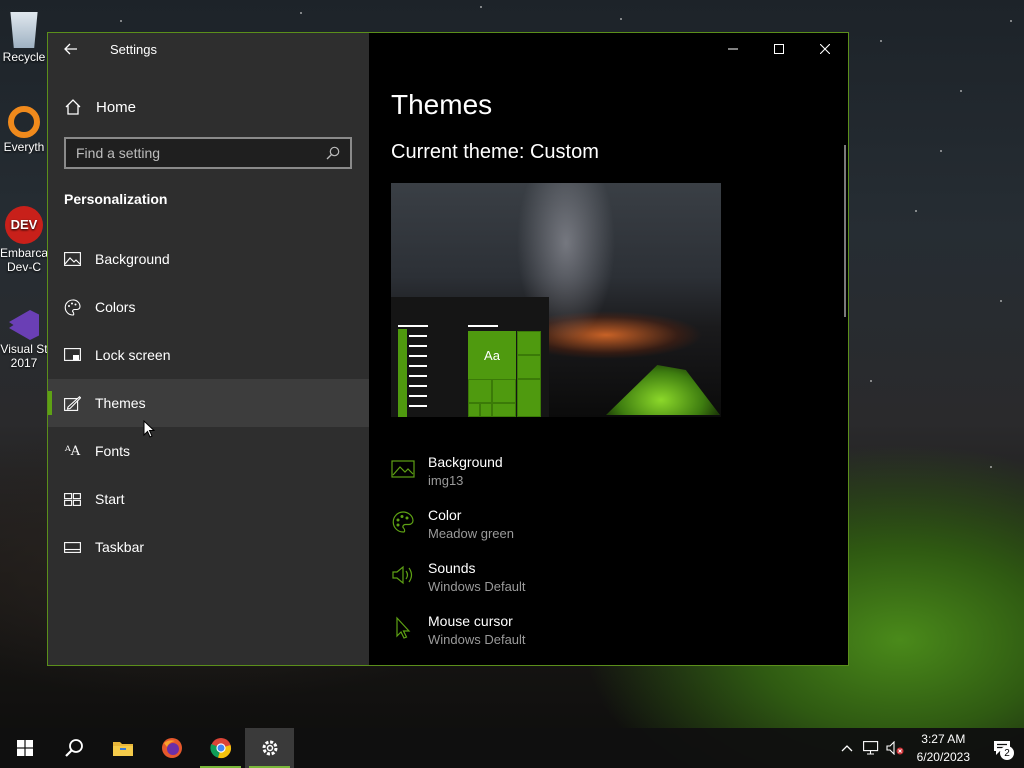 The width and height of the screenshot is (1024, 768). Describe the element at coordinates (663, 390) in the screenshot. I see `preview-tent-image` at that location.